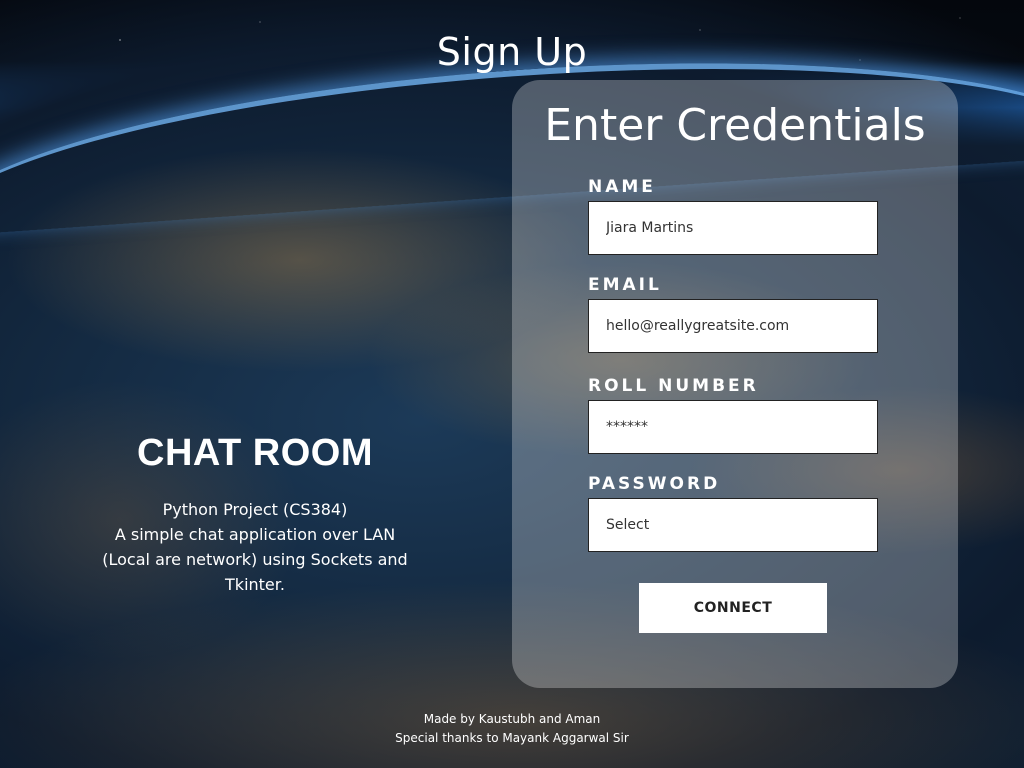 The image size is (1024, 768). I want to click on intro-heading: CHAT ROOM, so click(255, 453).